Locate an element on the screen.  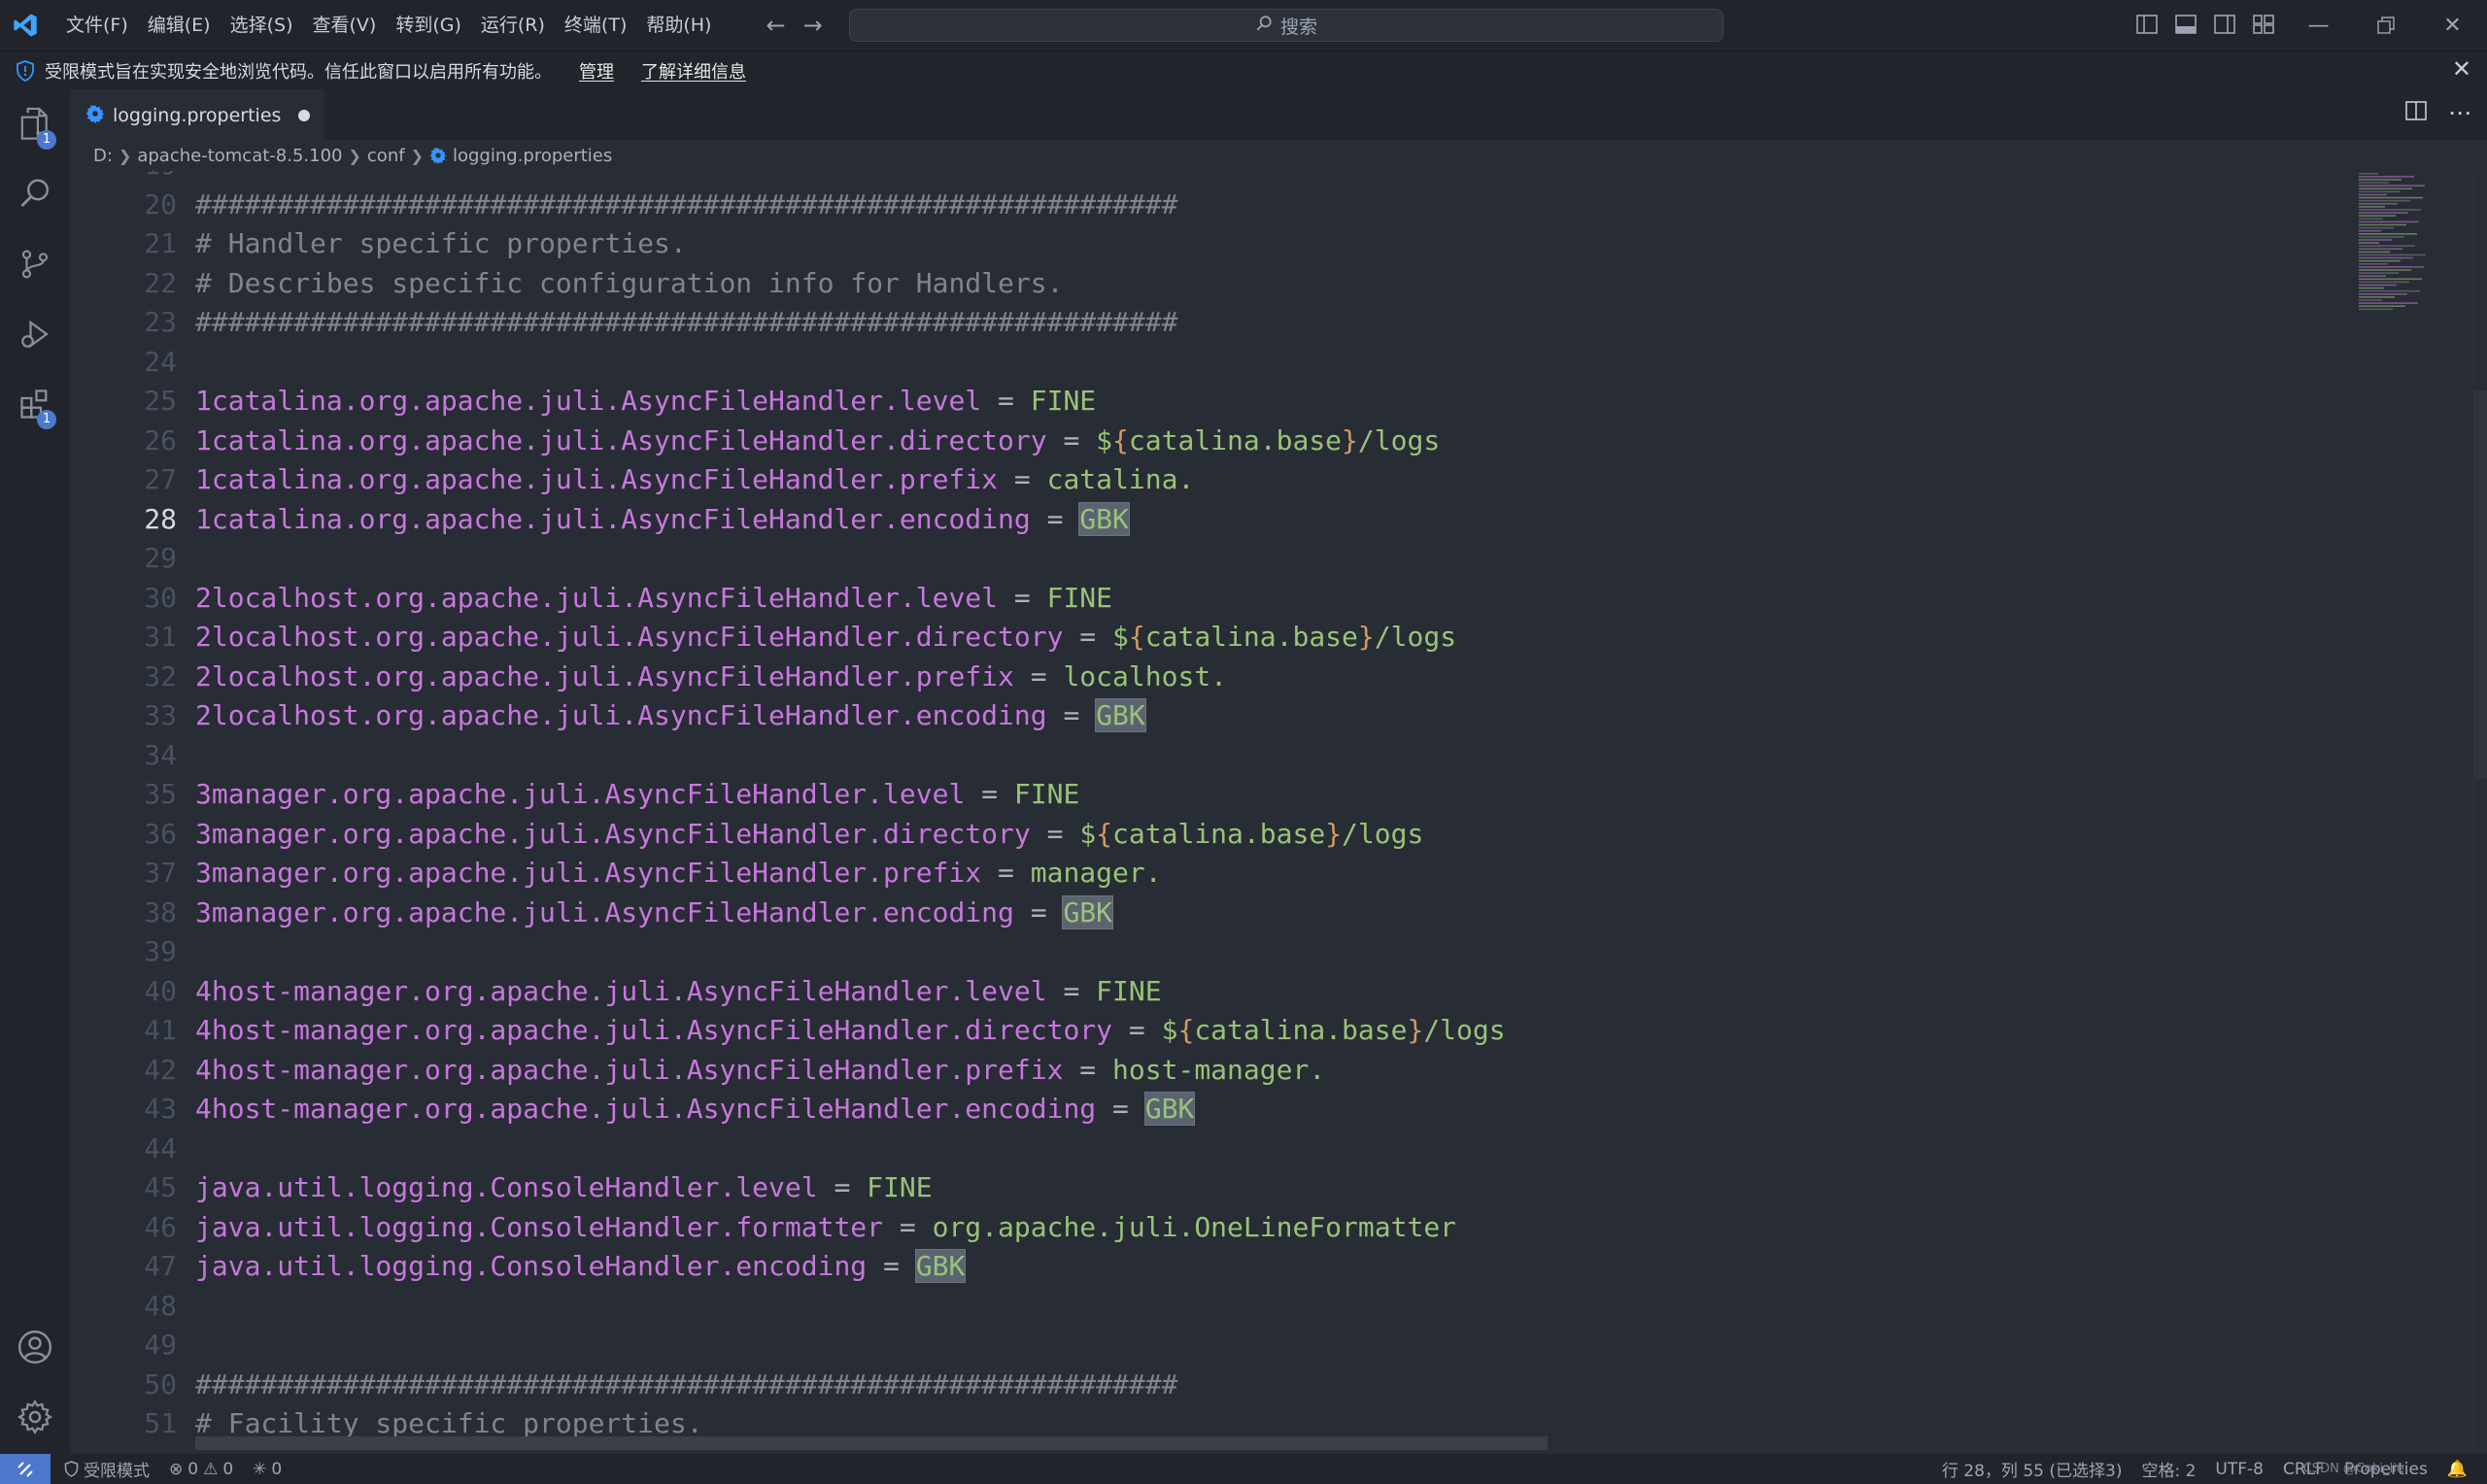
breadcrumb-file: logging.properties is located at coordinates (532, 156).